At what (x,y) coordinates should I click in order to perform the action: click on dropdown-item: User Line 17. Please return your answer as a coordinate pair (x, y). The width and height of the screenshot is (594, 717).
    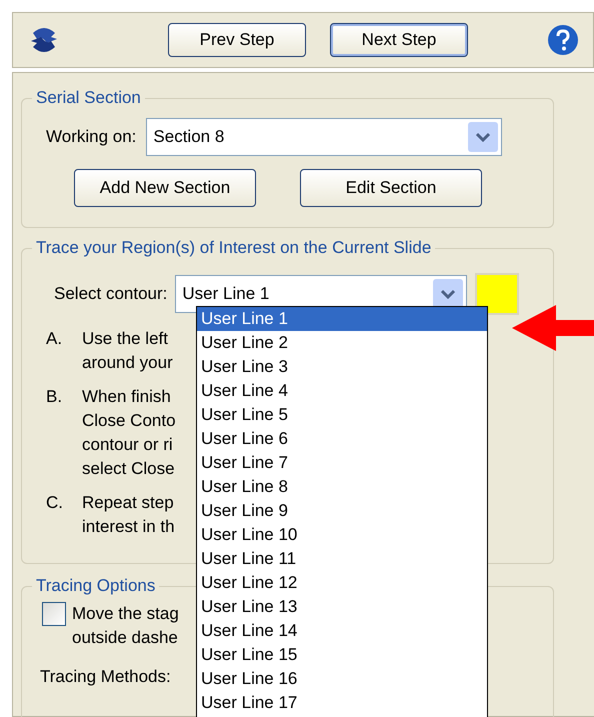
    Looking at the image, I should click on (342, 703).